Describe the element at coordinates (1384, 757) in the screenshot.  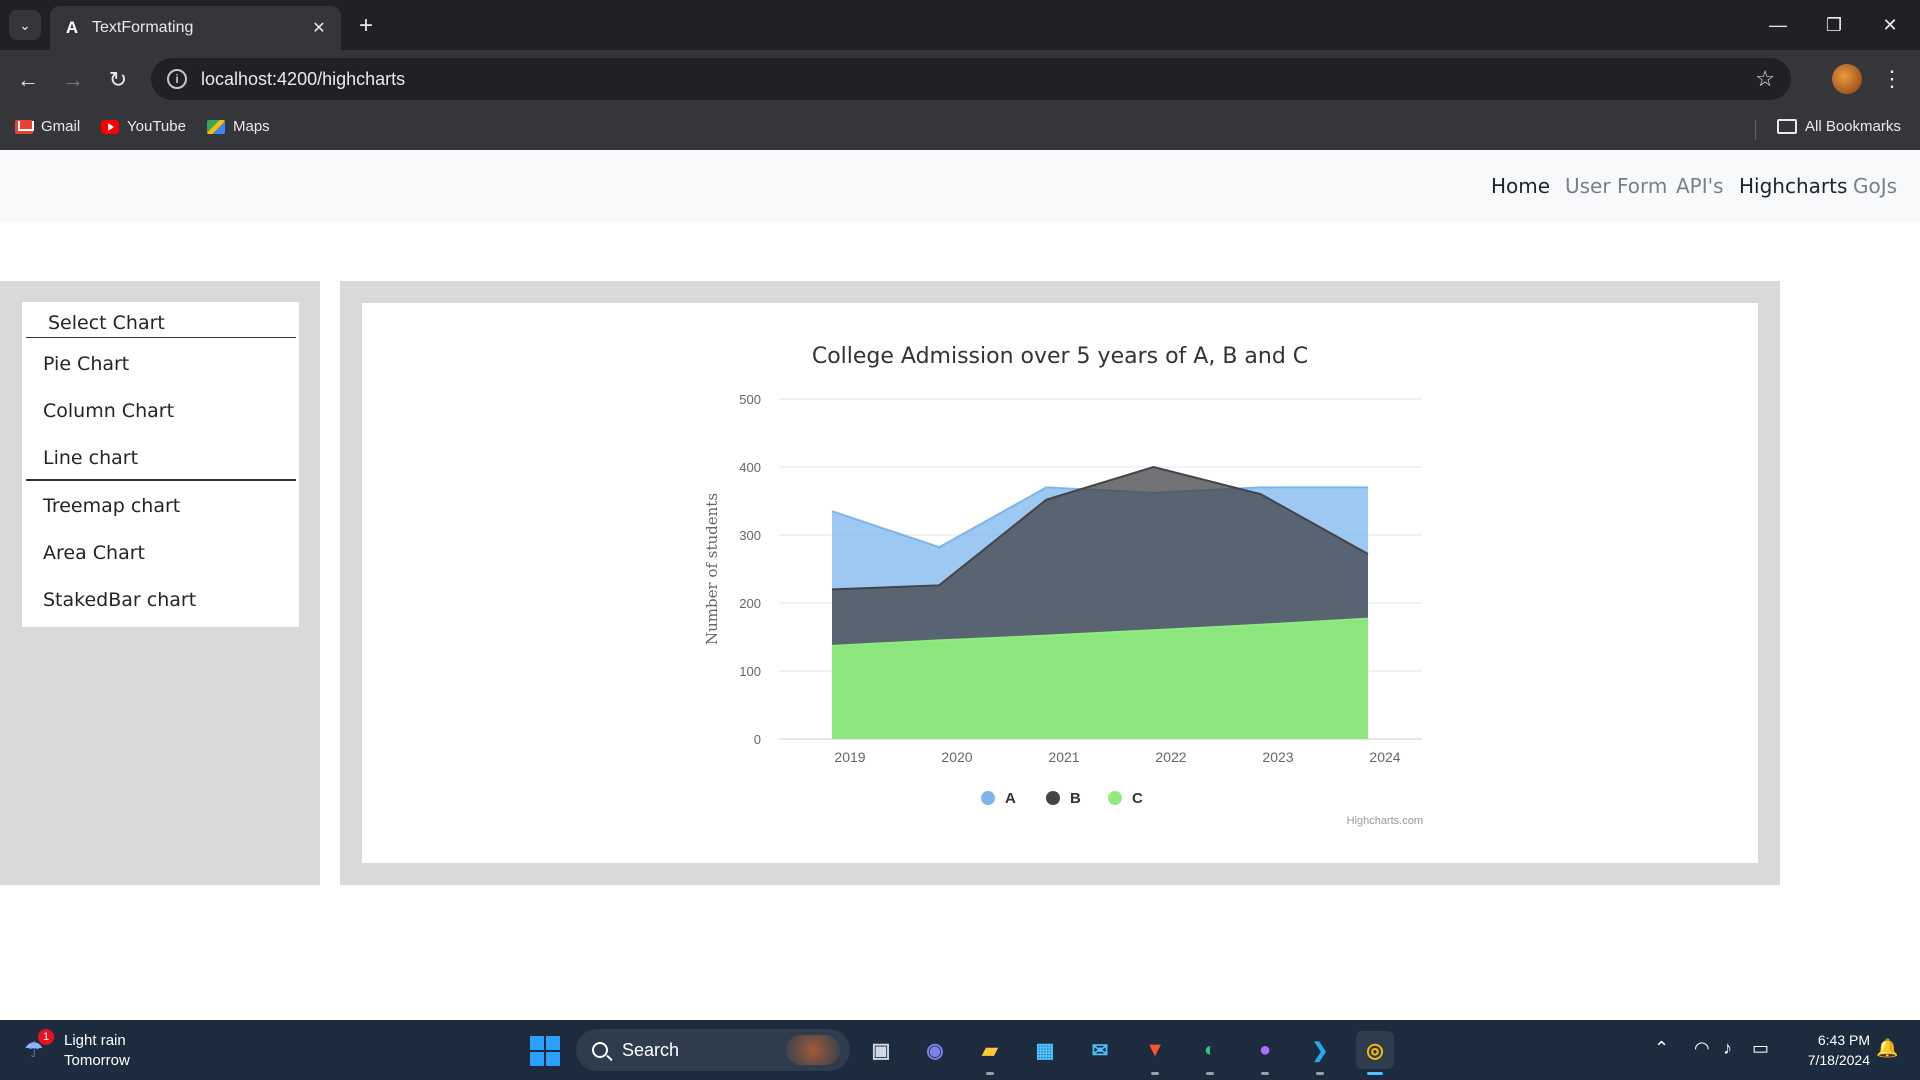
I see `x-tick-label: 2024` at that location.